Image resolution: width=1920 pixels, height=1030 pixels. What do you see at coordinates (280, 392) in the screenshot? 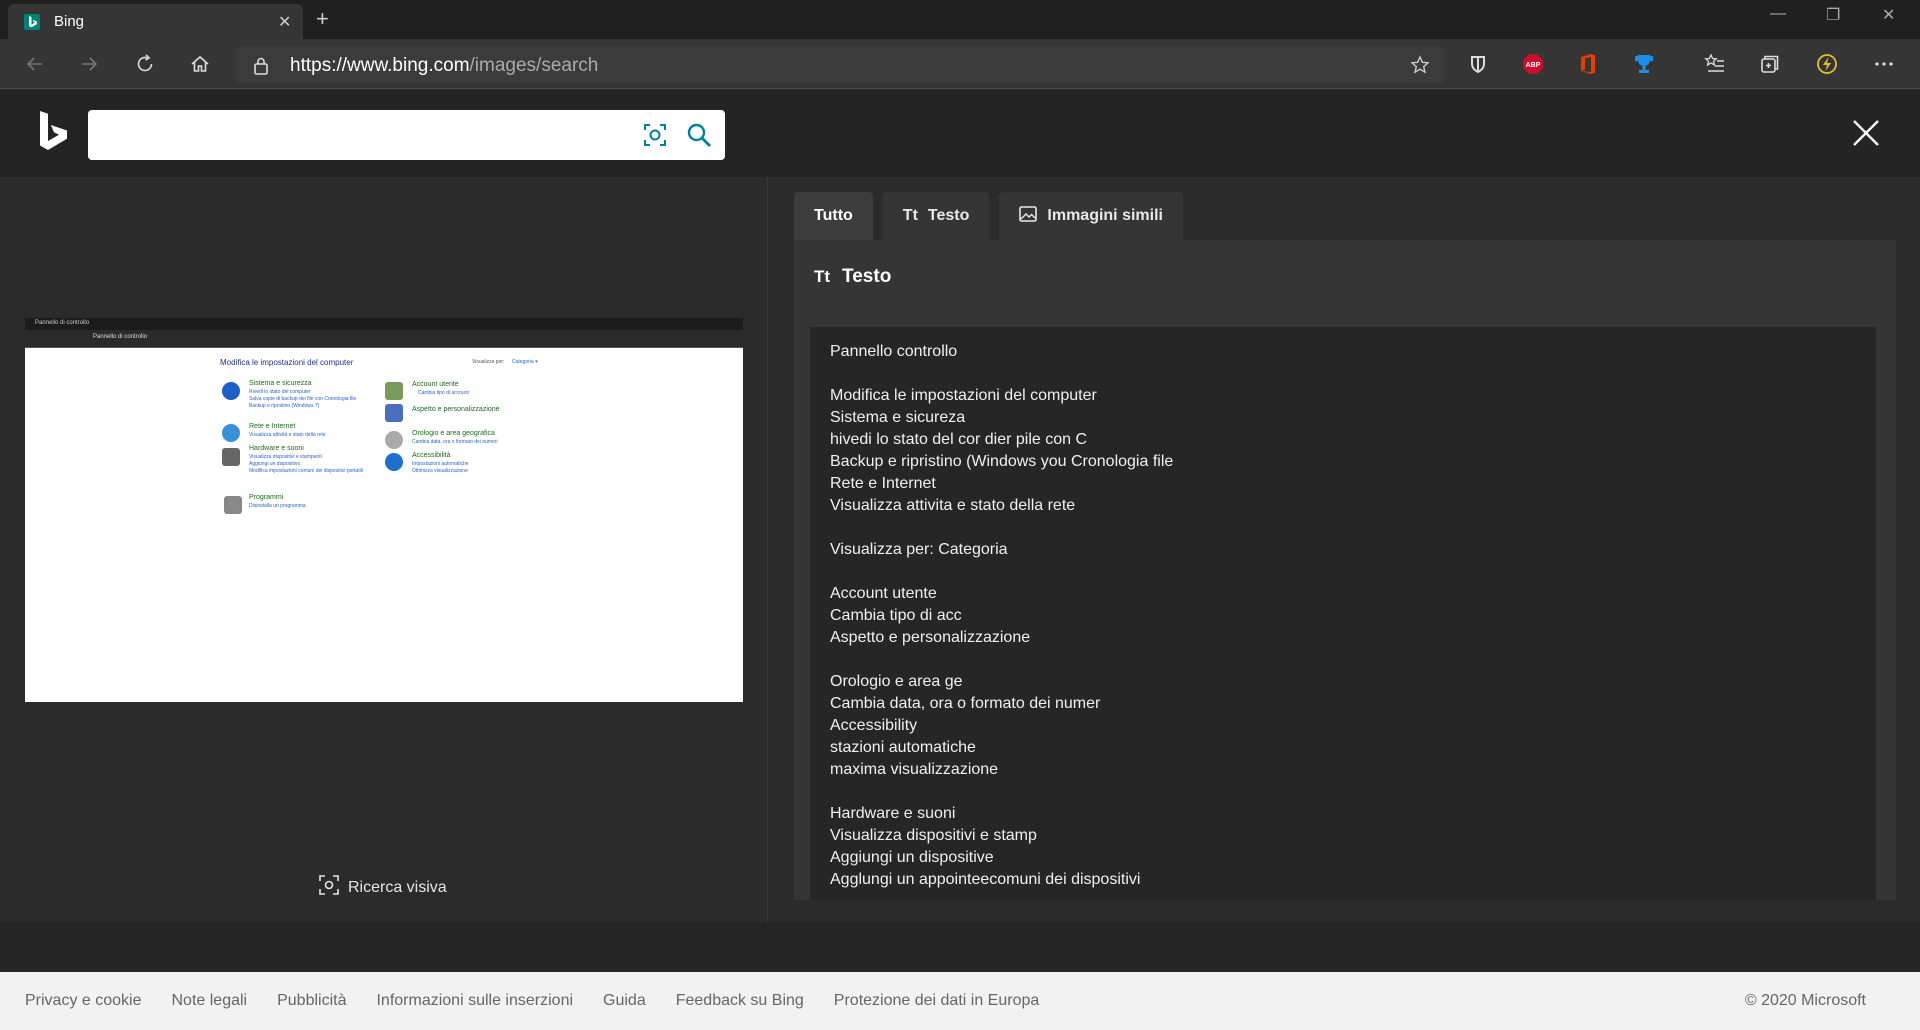
I see `preview-sub: Rivedi lo stato del computer` at bounding box center [280, 392].